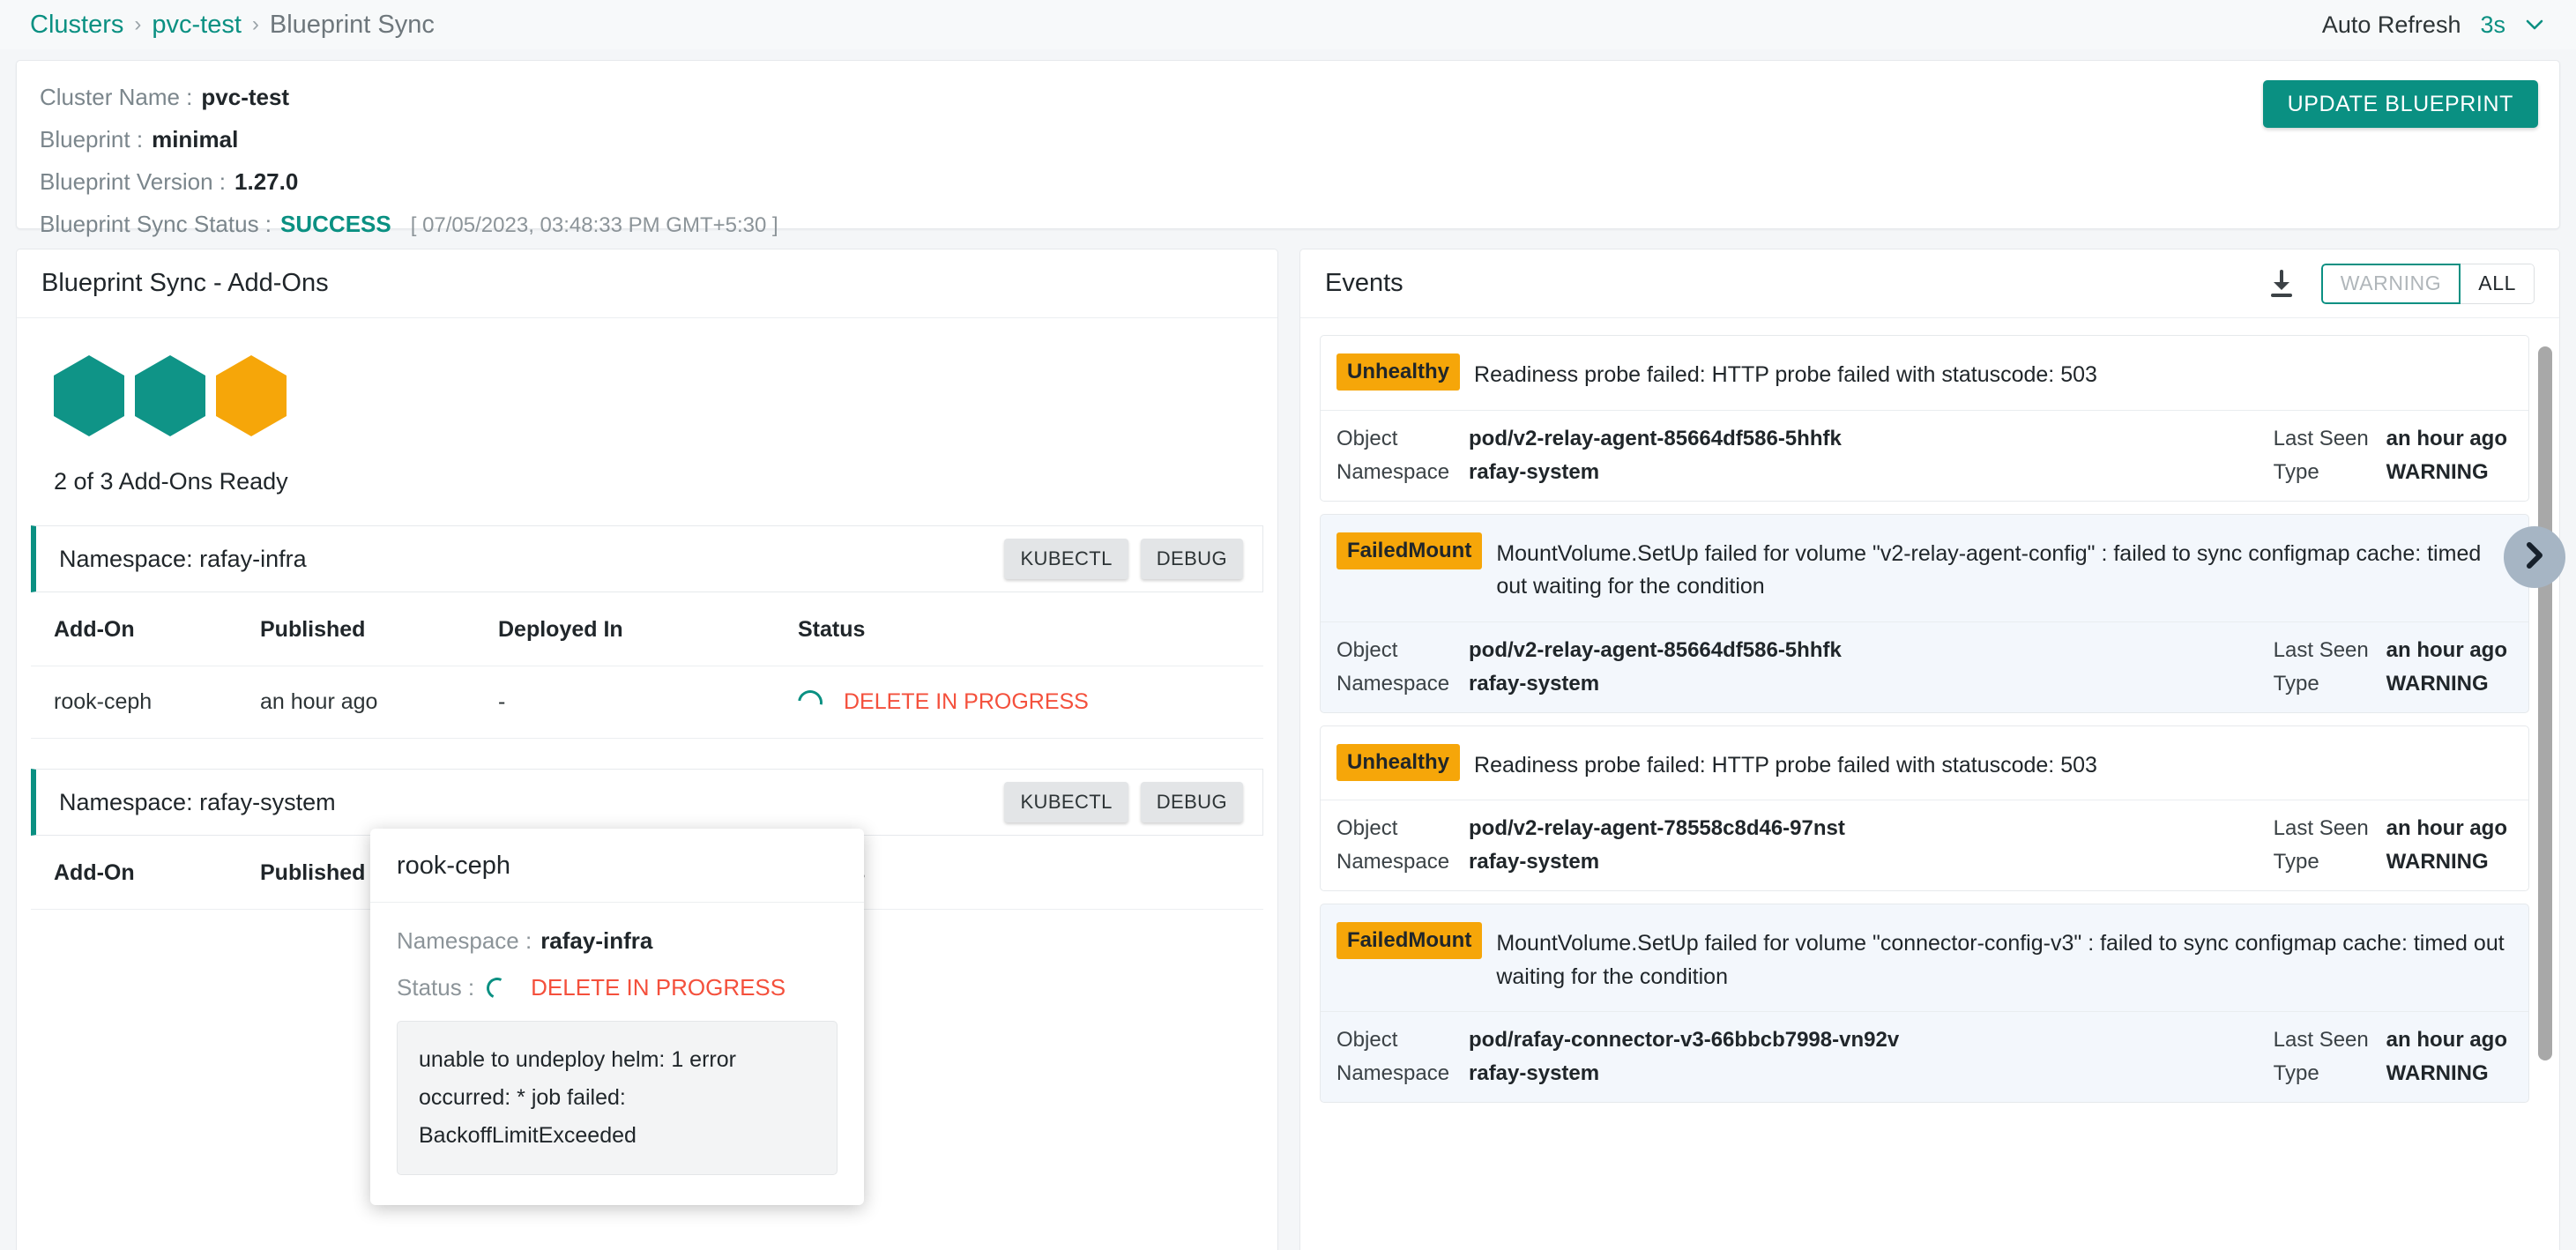  I want to click on event-type-label: Type, so click(2296, 862).